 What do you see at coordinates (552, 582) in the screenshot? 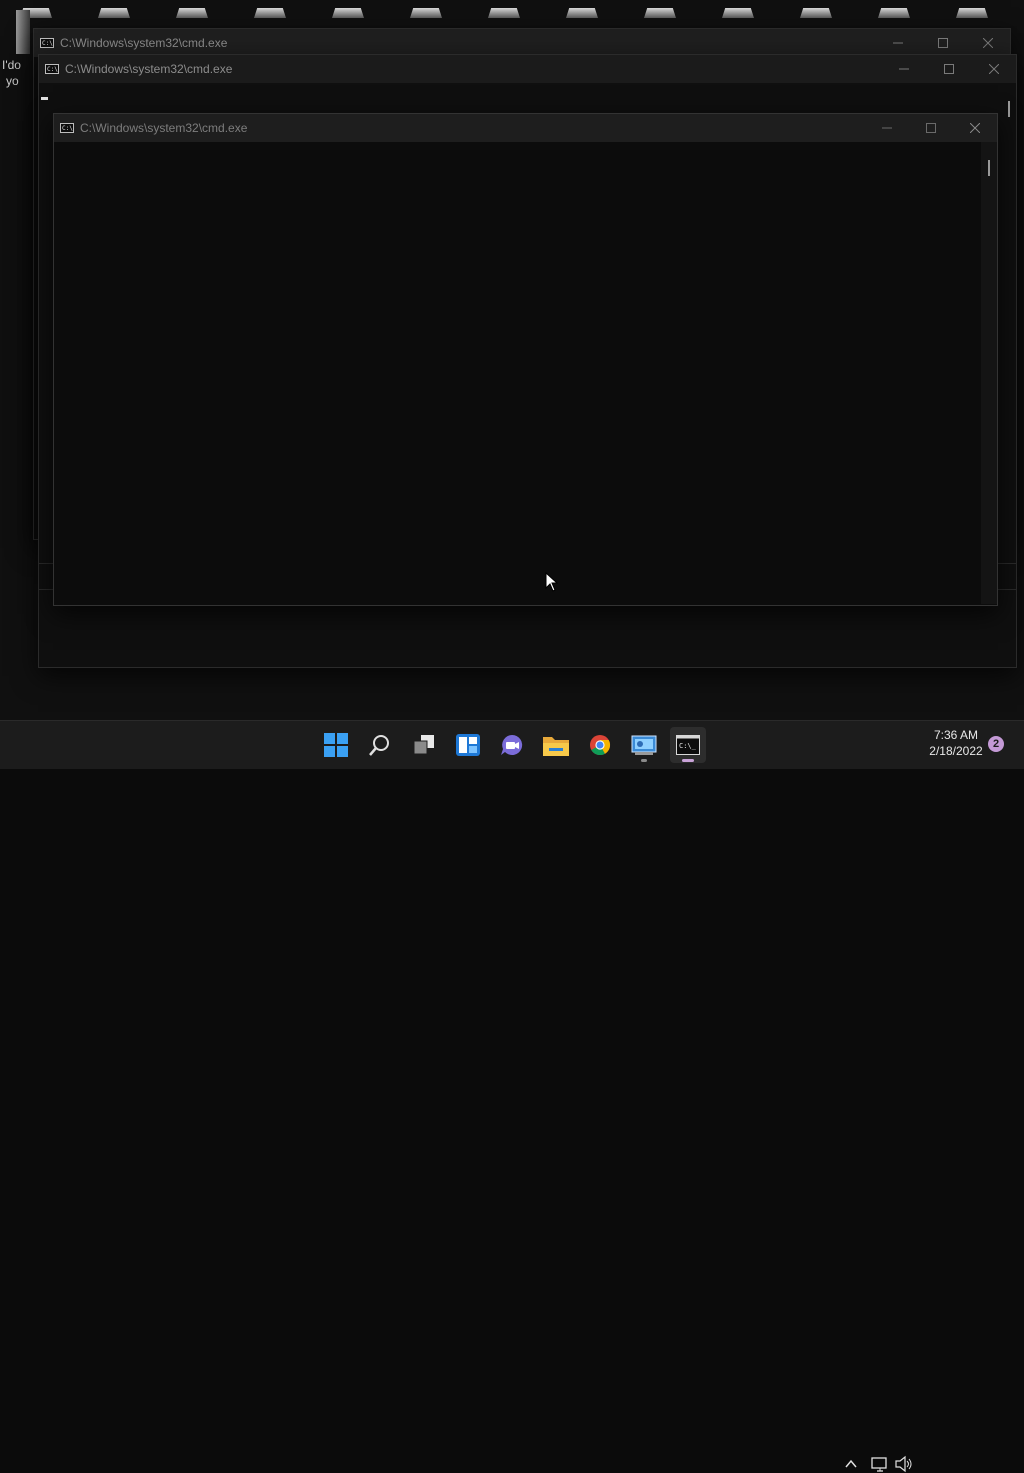
I see `mouse-pointer-icon` at bounding box center [552, 582].